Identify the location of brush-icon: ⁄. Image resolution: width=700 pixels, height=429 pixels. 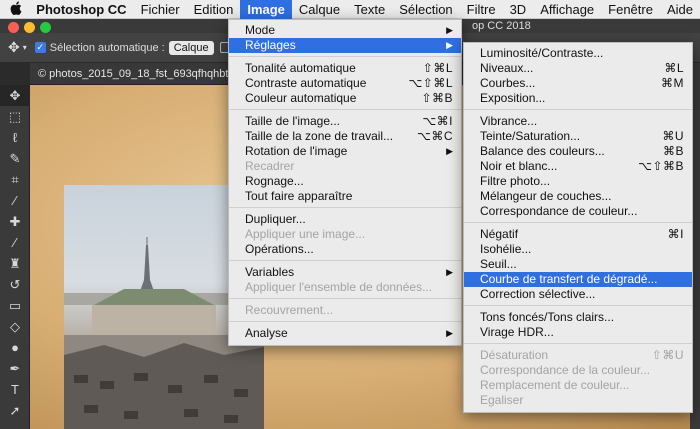
(15, 242).